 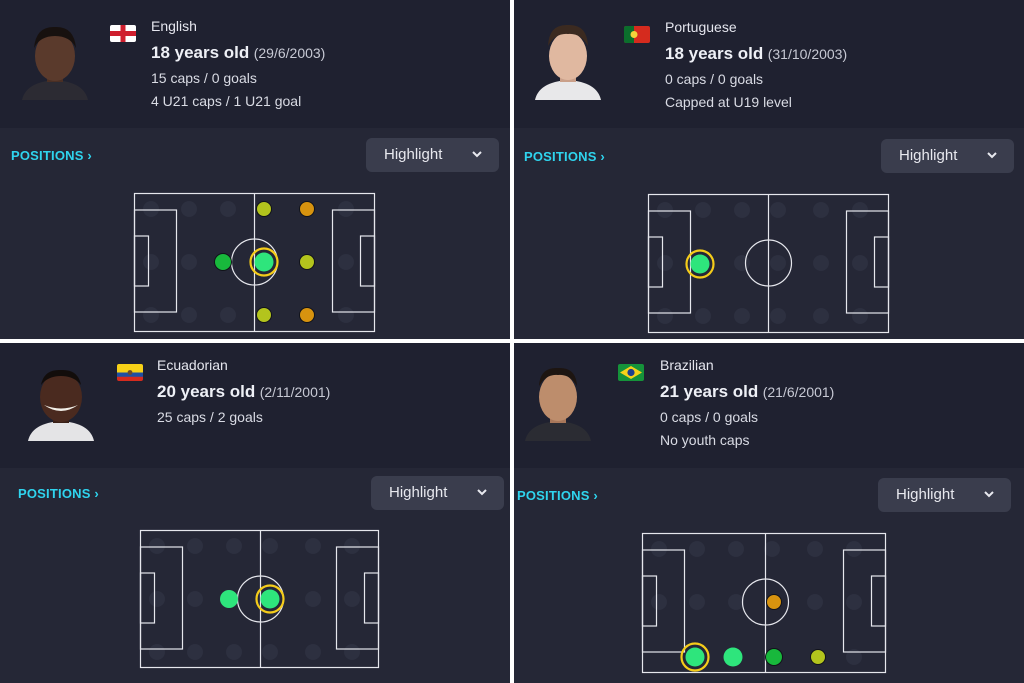 I want to click on age-line: 18 years old (31/10/2003), so click(x=756, y=54).